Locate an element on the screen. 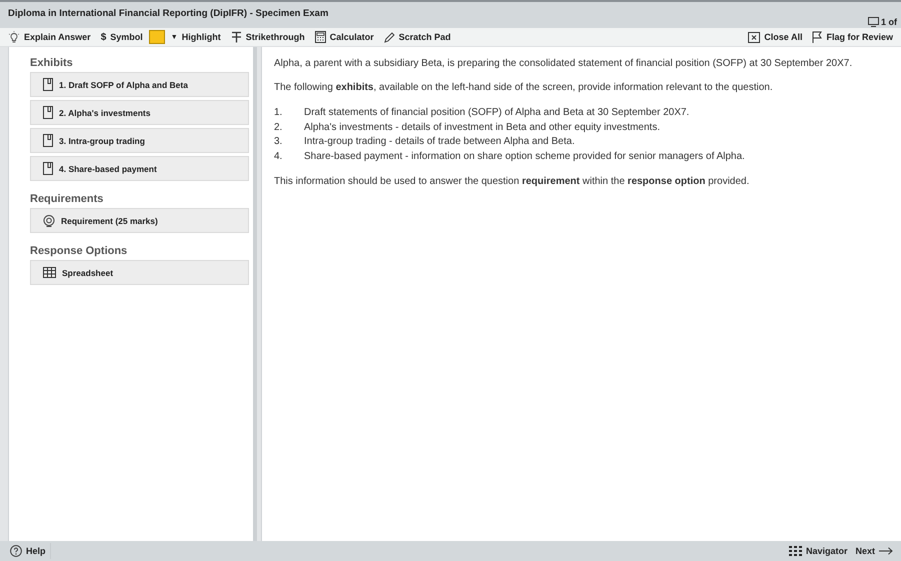  sidebar-item: 4. Share-based payment is located at coordinates (139, 168).